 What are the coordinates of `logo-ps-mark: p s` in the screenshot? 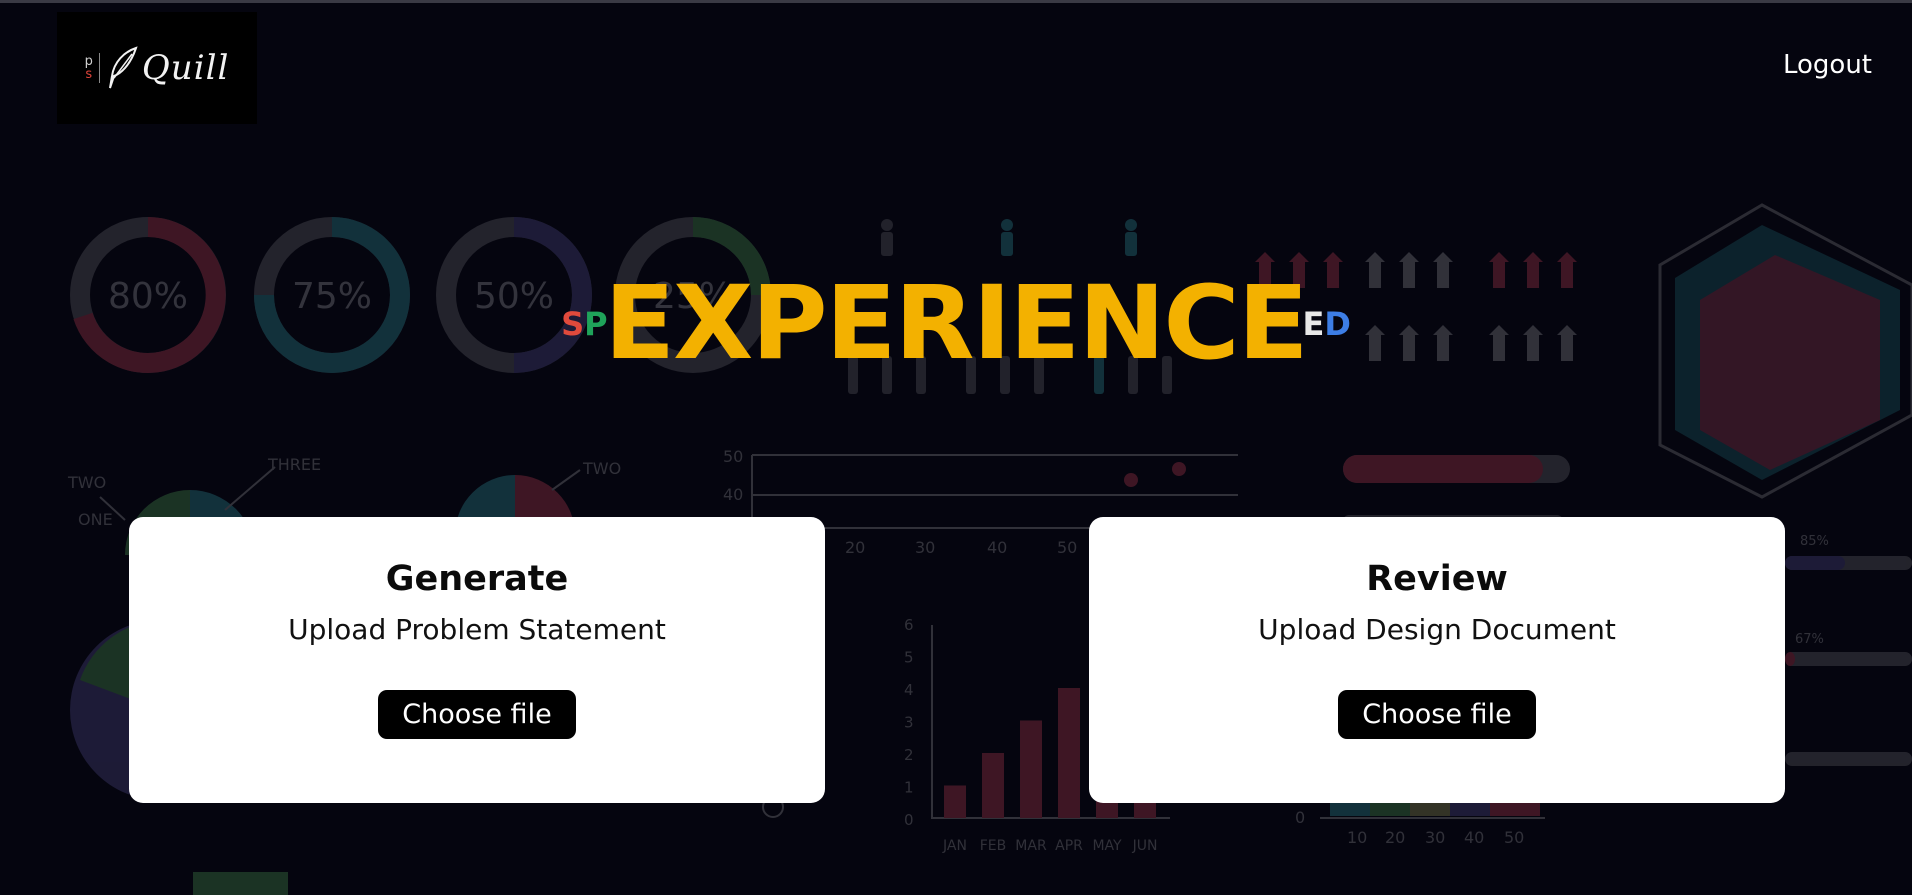 It's located at (89, 68).